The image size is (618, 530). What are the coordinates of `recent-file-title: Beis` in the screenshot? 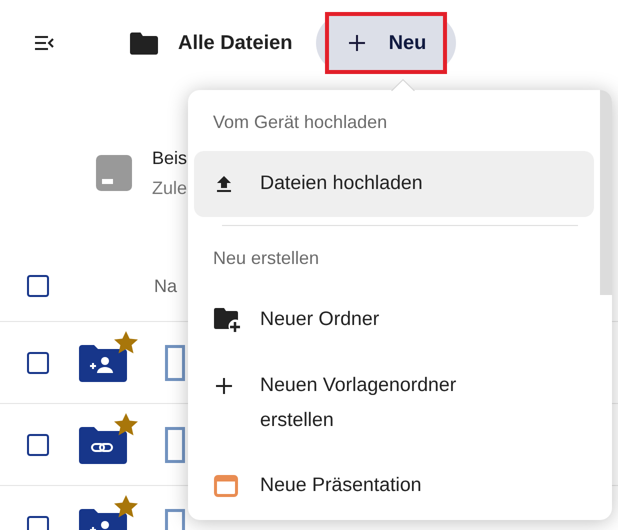 It's located at (170, 158).